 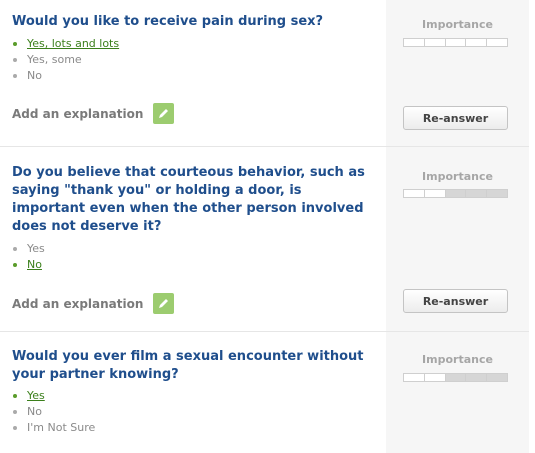 I want to click on answer-option: I'm Not Sure, so click(x=53, y=428).